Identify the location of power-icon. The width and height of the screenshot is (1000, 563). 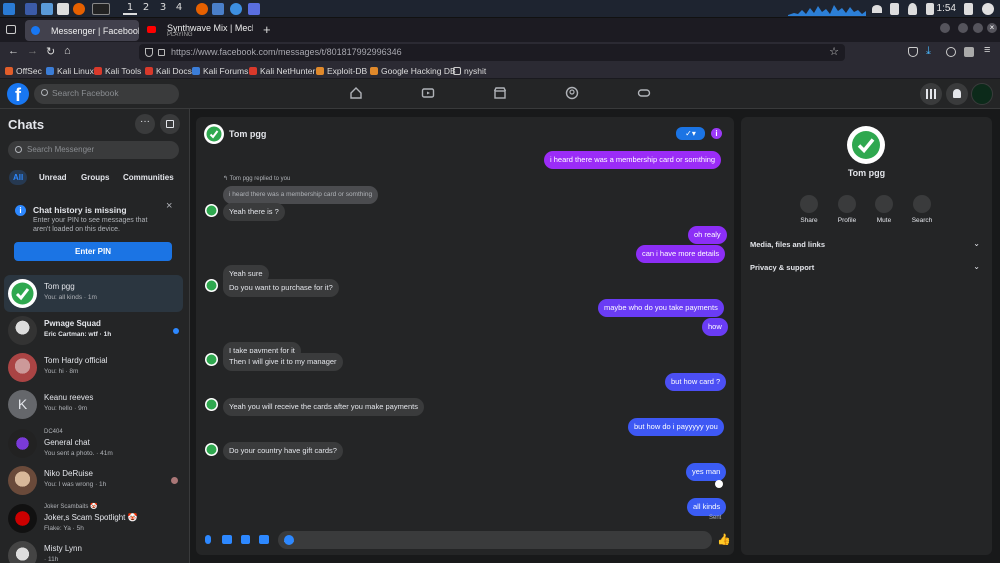
(988, 9).